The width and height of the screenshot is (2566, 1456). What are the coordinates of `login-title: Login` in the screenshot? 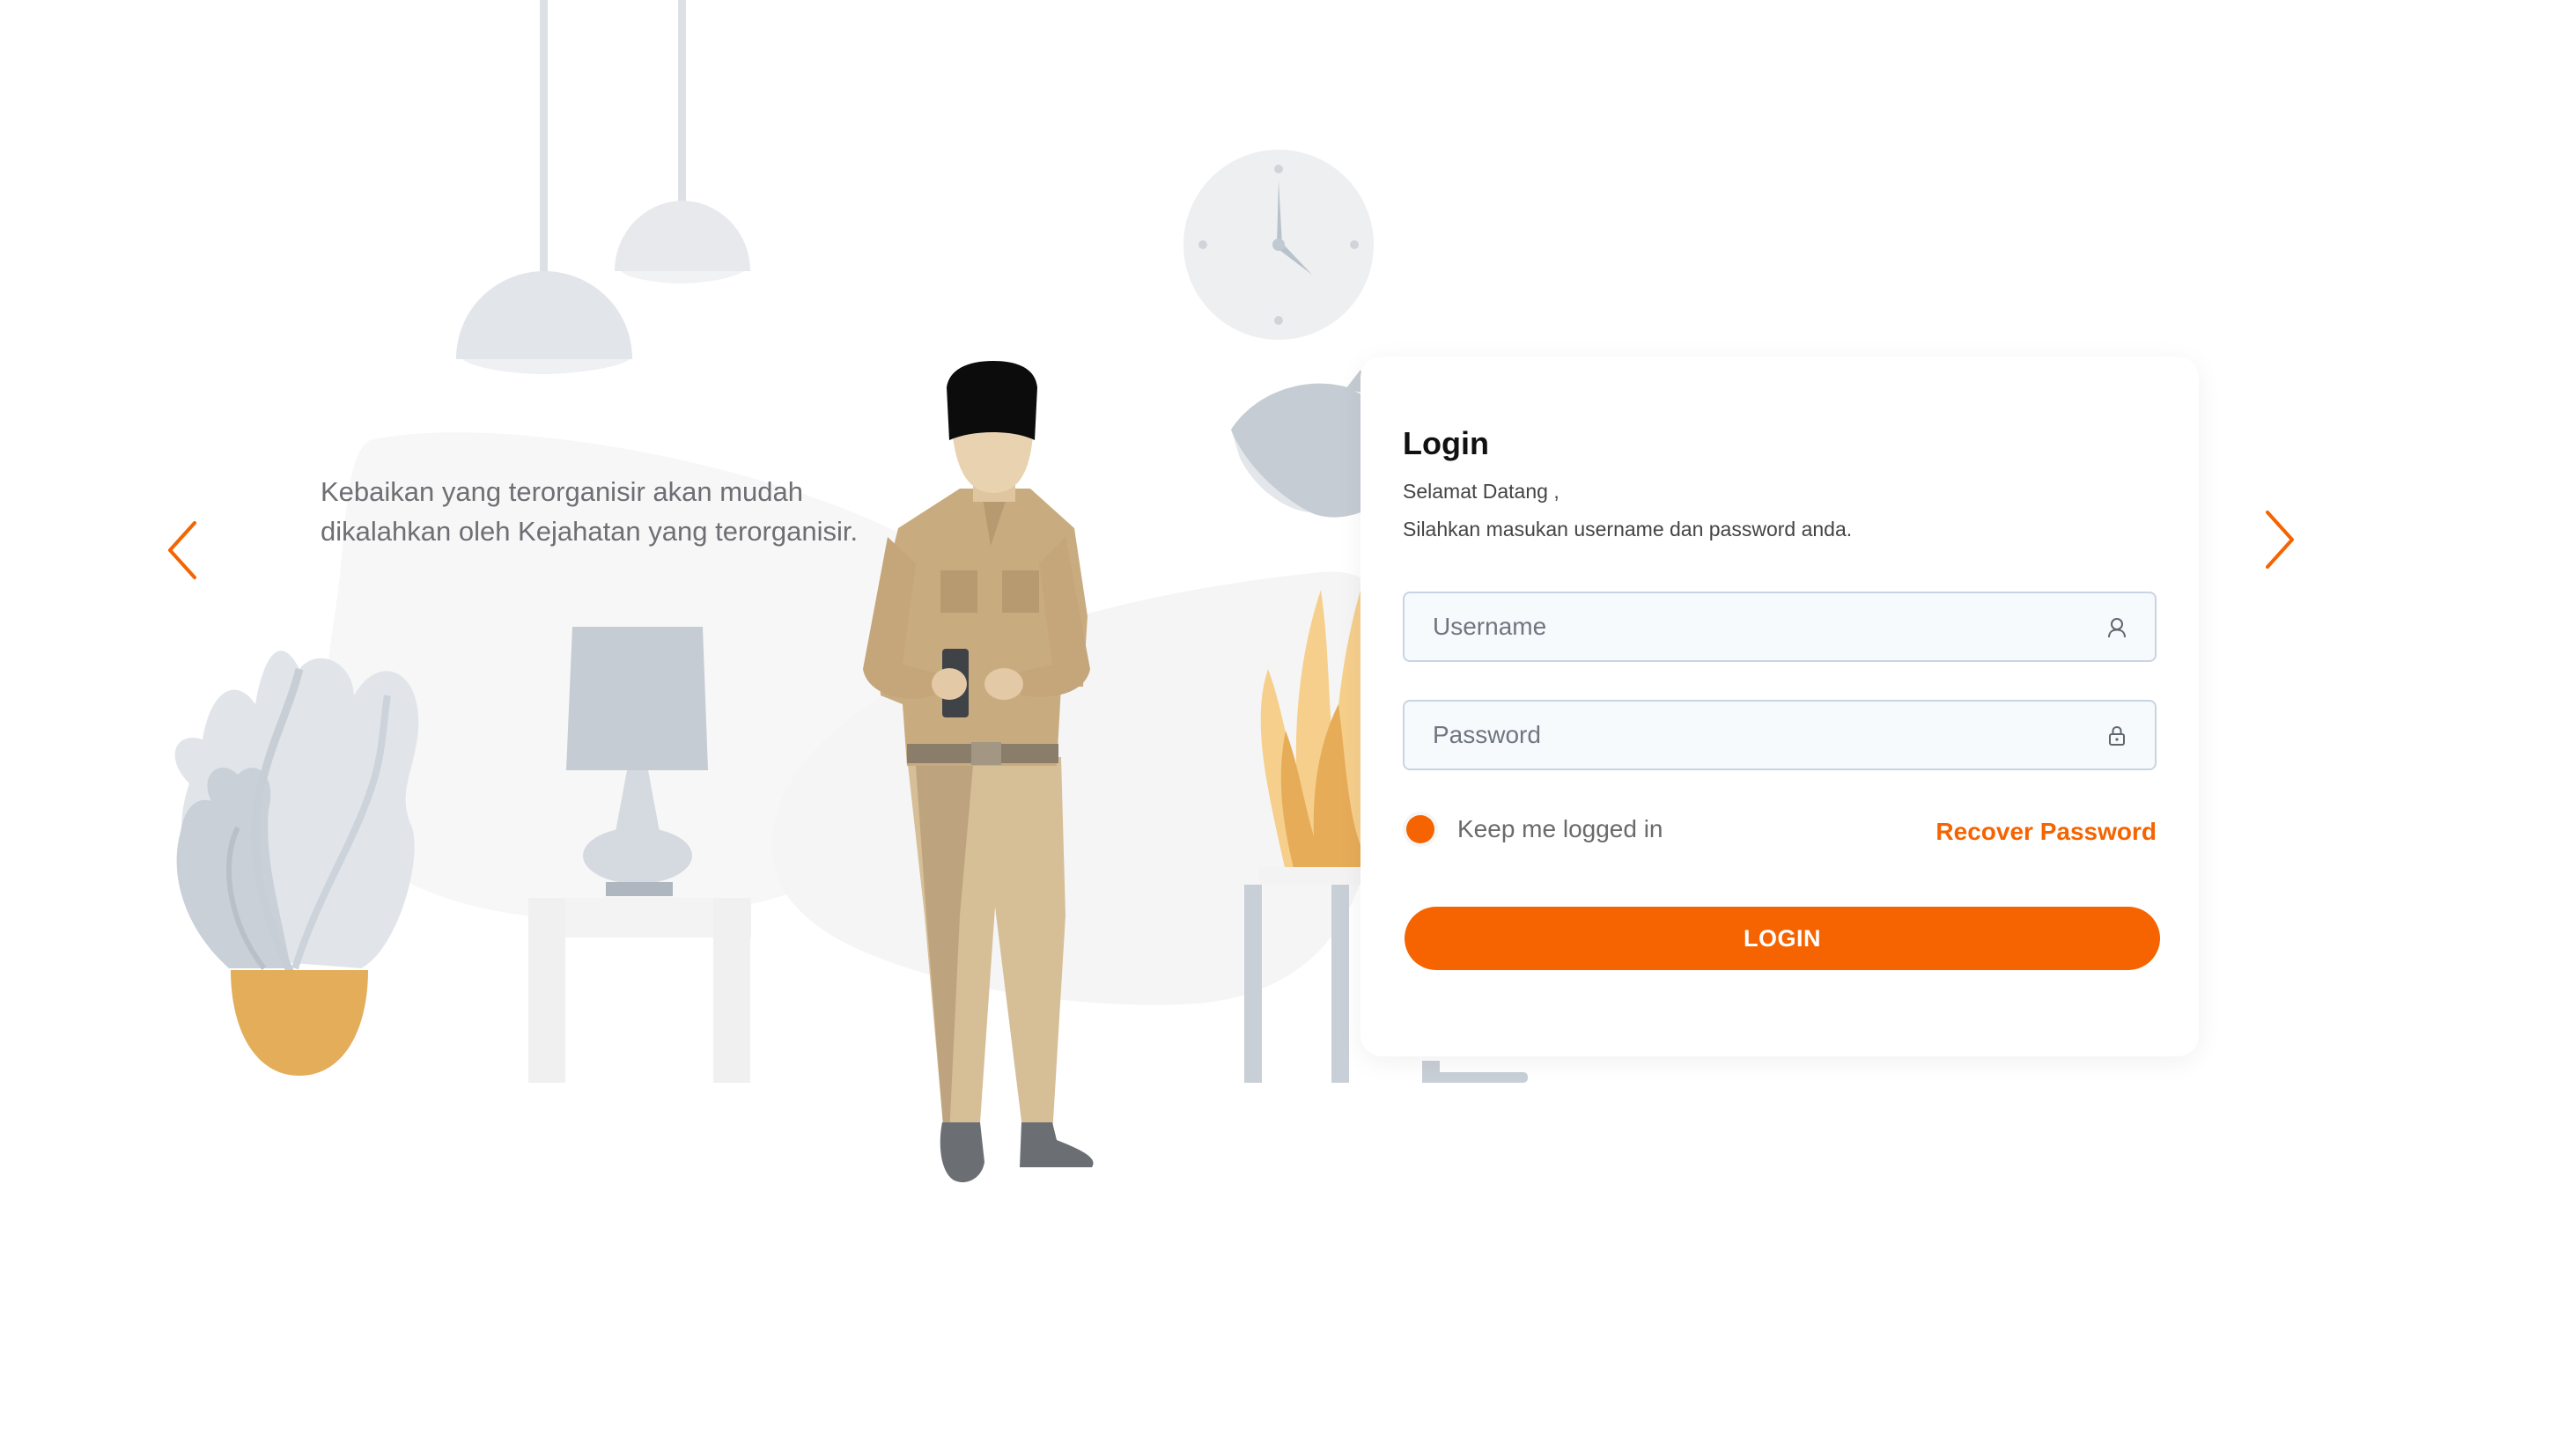 It's located at (1446, 443).